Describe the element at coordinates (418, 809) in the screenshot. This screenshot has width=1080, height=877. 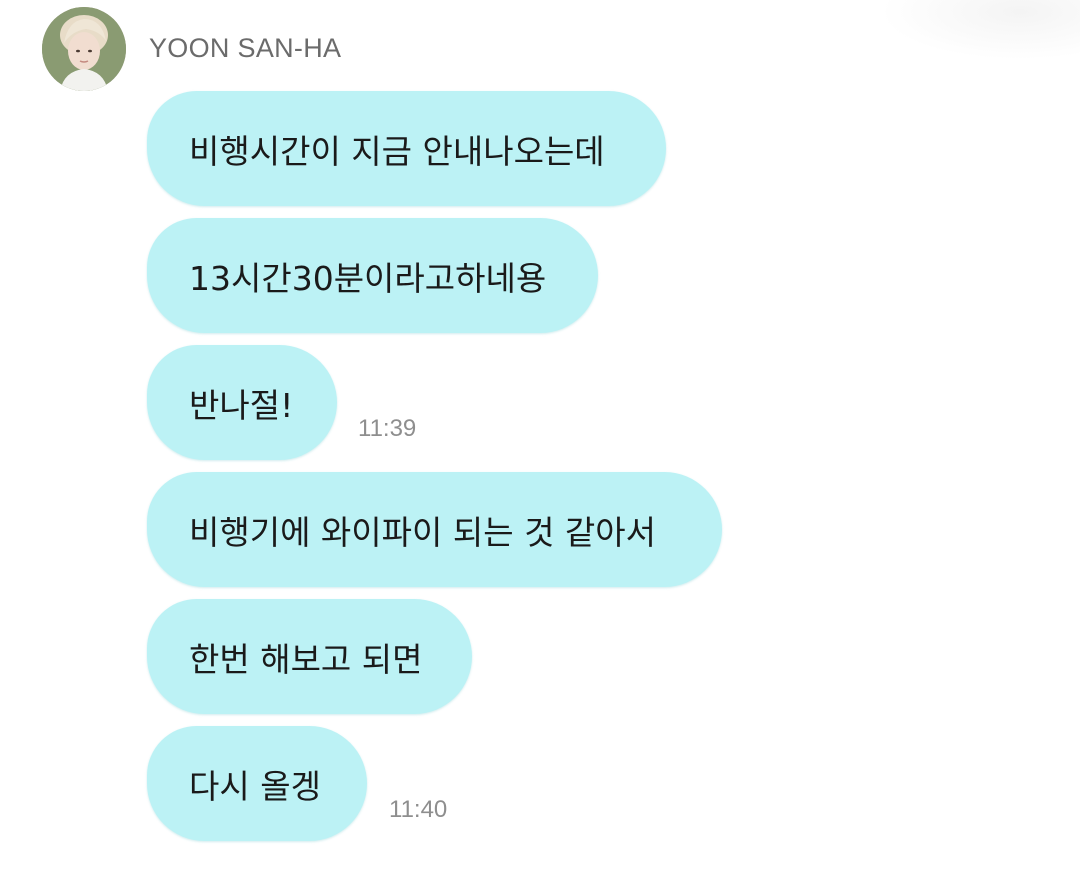
I see `message-timestamp: 11:40` at that location.